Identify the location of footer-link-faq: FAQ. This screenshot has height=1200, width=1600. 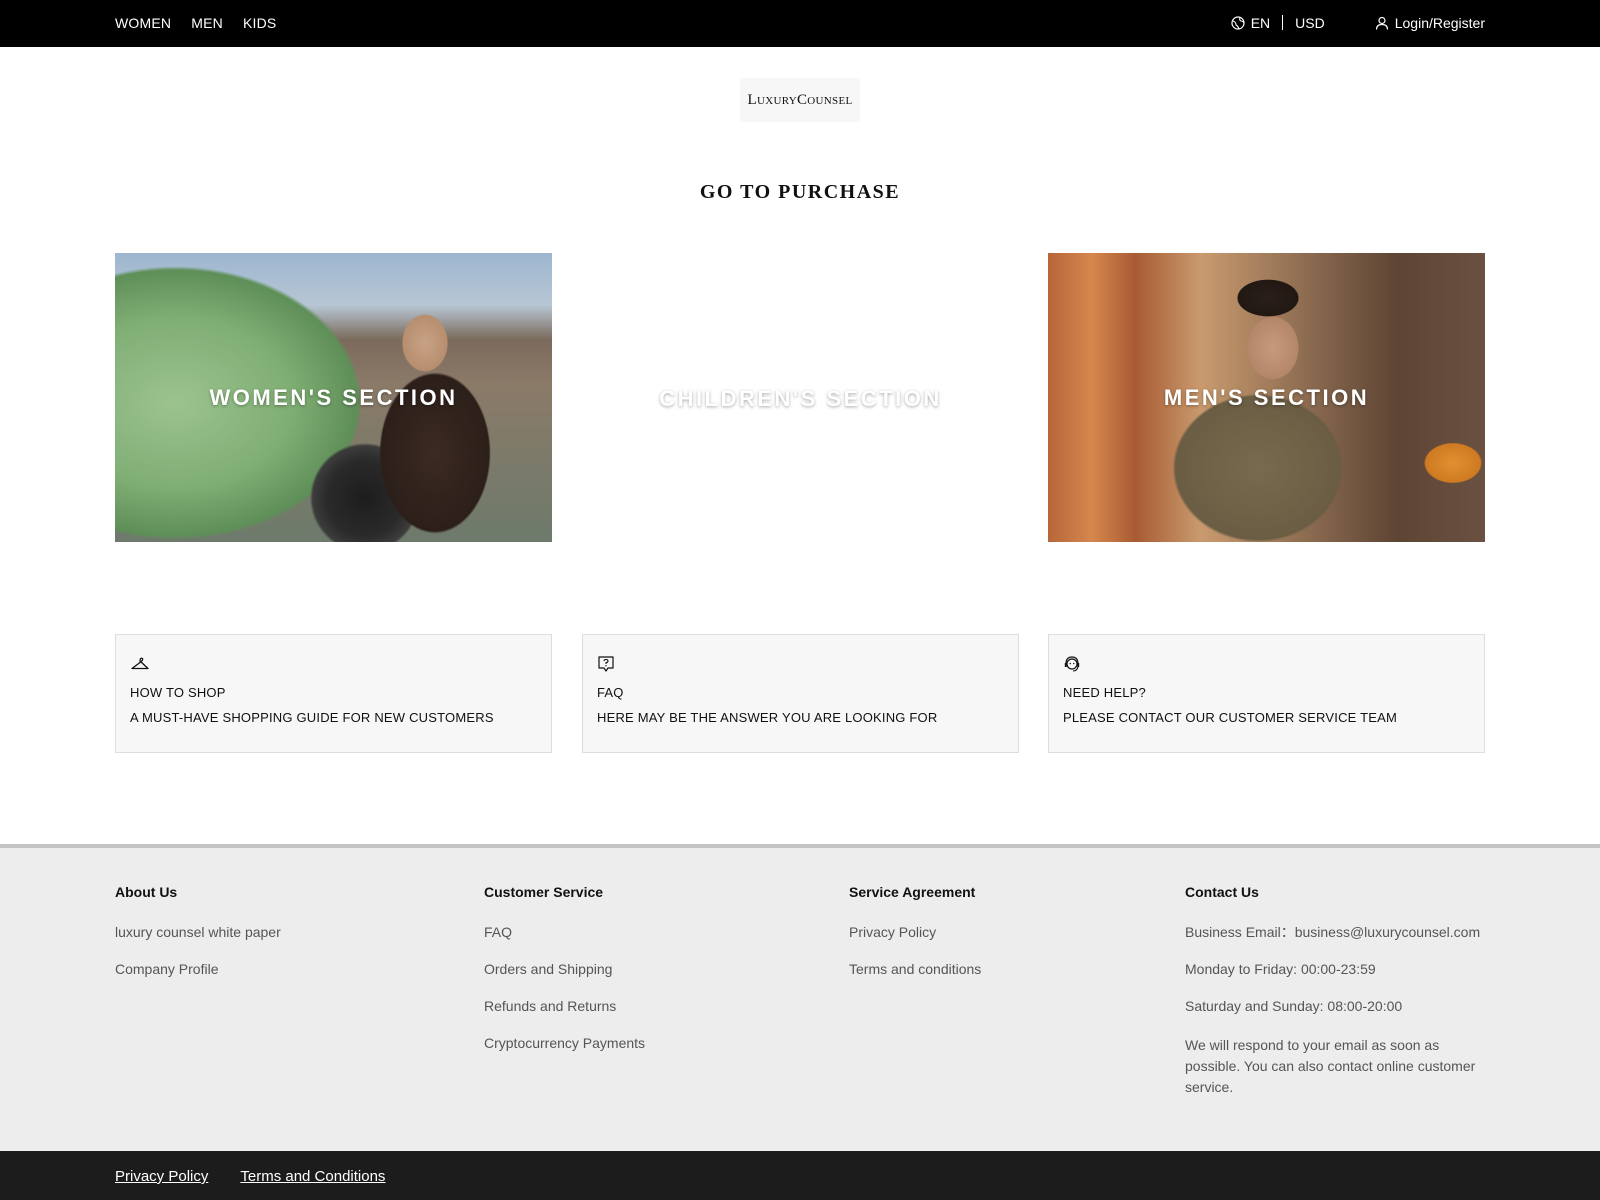
(564, 932).